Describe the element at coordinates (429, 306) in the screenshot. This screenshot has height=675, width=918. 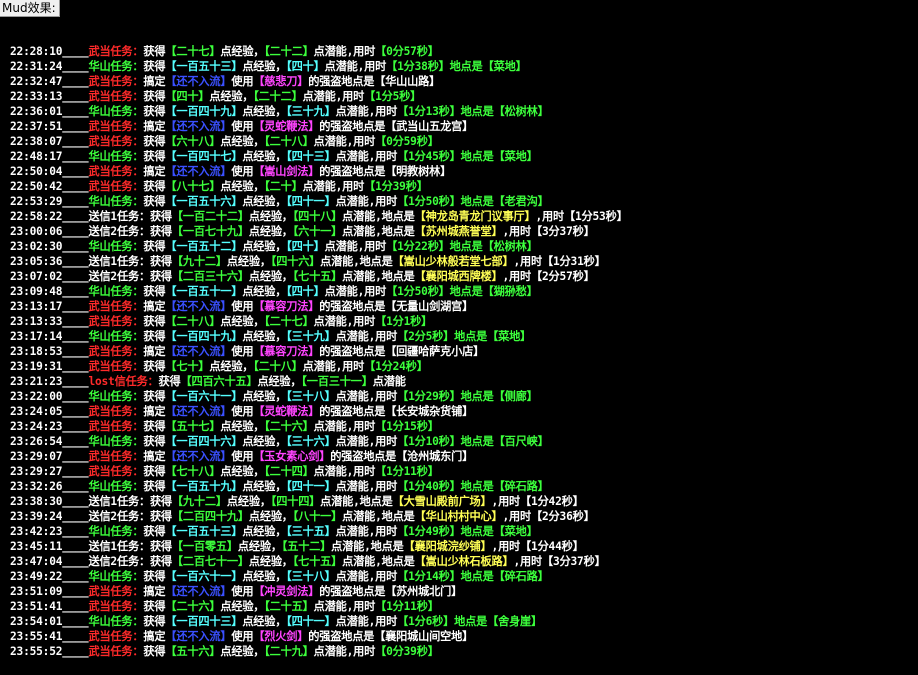
I see `log-place: 【无量山剑湖宫】` at that location.